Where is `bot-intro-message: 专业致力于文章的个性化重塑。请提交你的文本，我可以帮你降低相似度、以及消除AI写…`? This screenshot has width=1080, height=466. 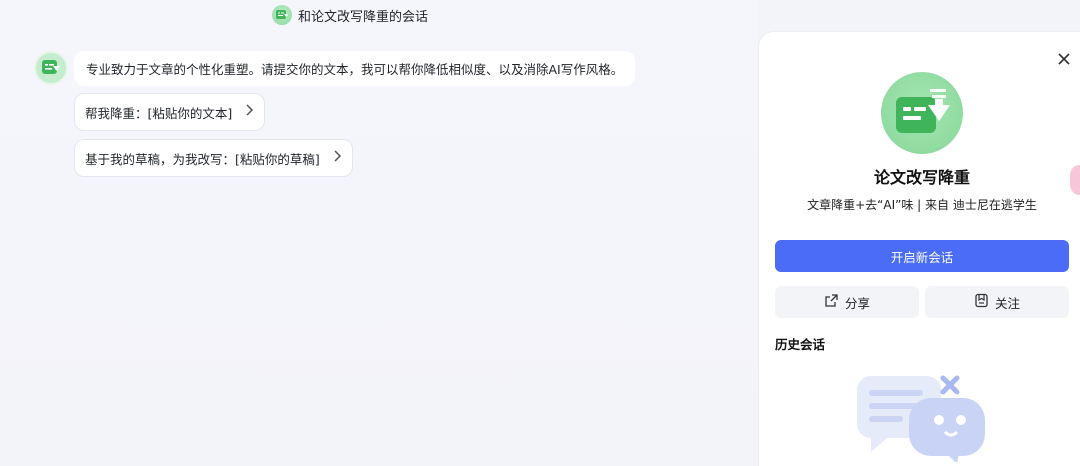 bot-intro-message: 专业致力于文章的个性化重塑。请提交你的文本，我可以帮你降低相似度、以及消除AI写… is located at coordinates (355, 68).